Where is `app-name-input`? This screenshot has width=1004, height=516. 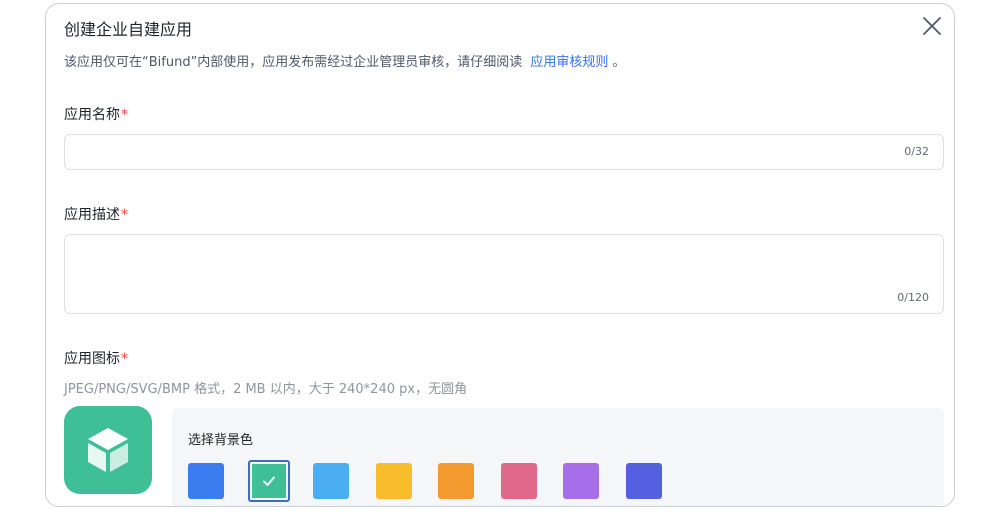
app-name-input is located at coordinates (475, 150).